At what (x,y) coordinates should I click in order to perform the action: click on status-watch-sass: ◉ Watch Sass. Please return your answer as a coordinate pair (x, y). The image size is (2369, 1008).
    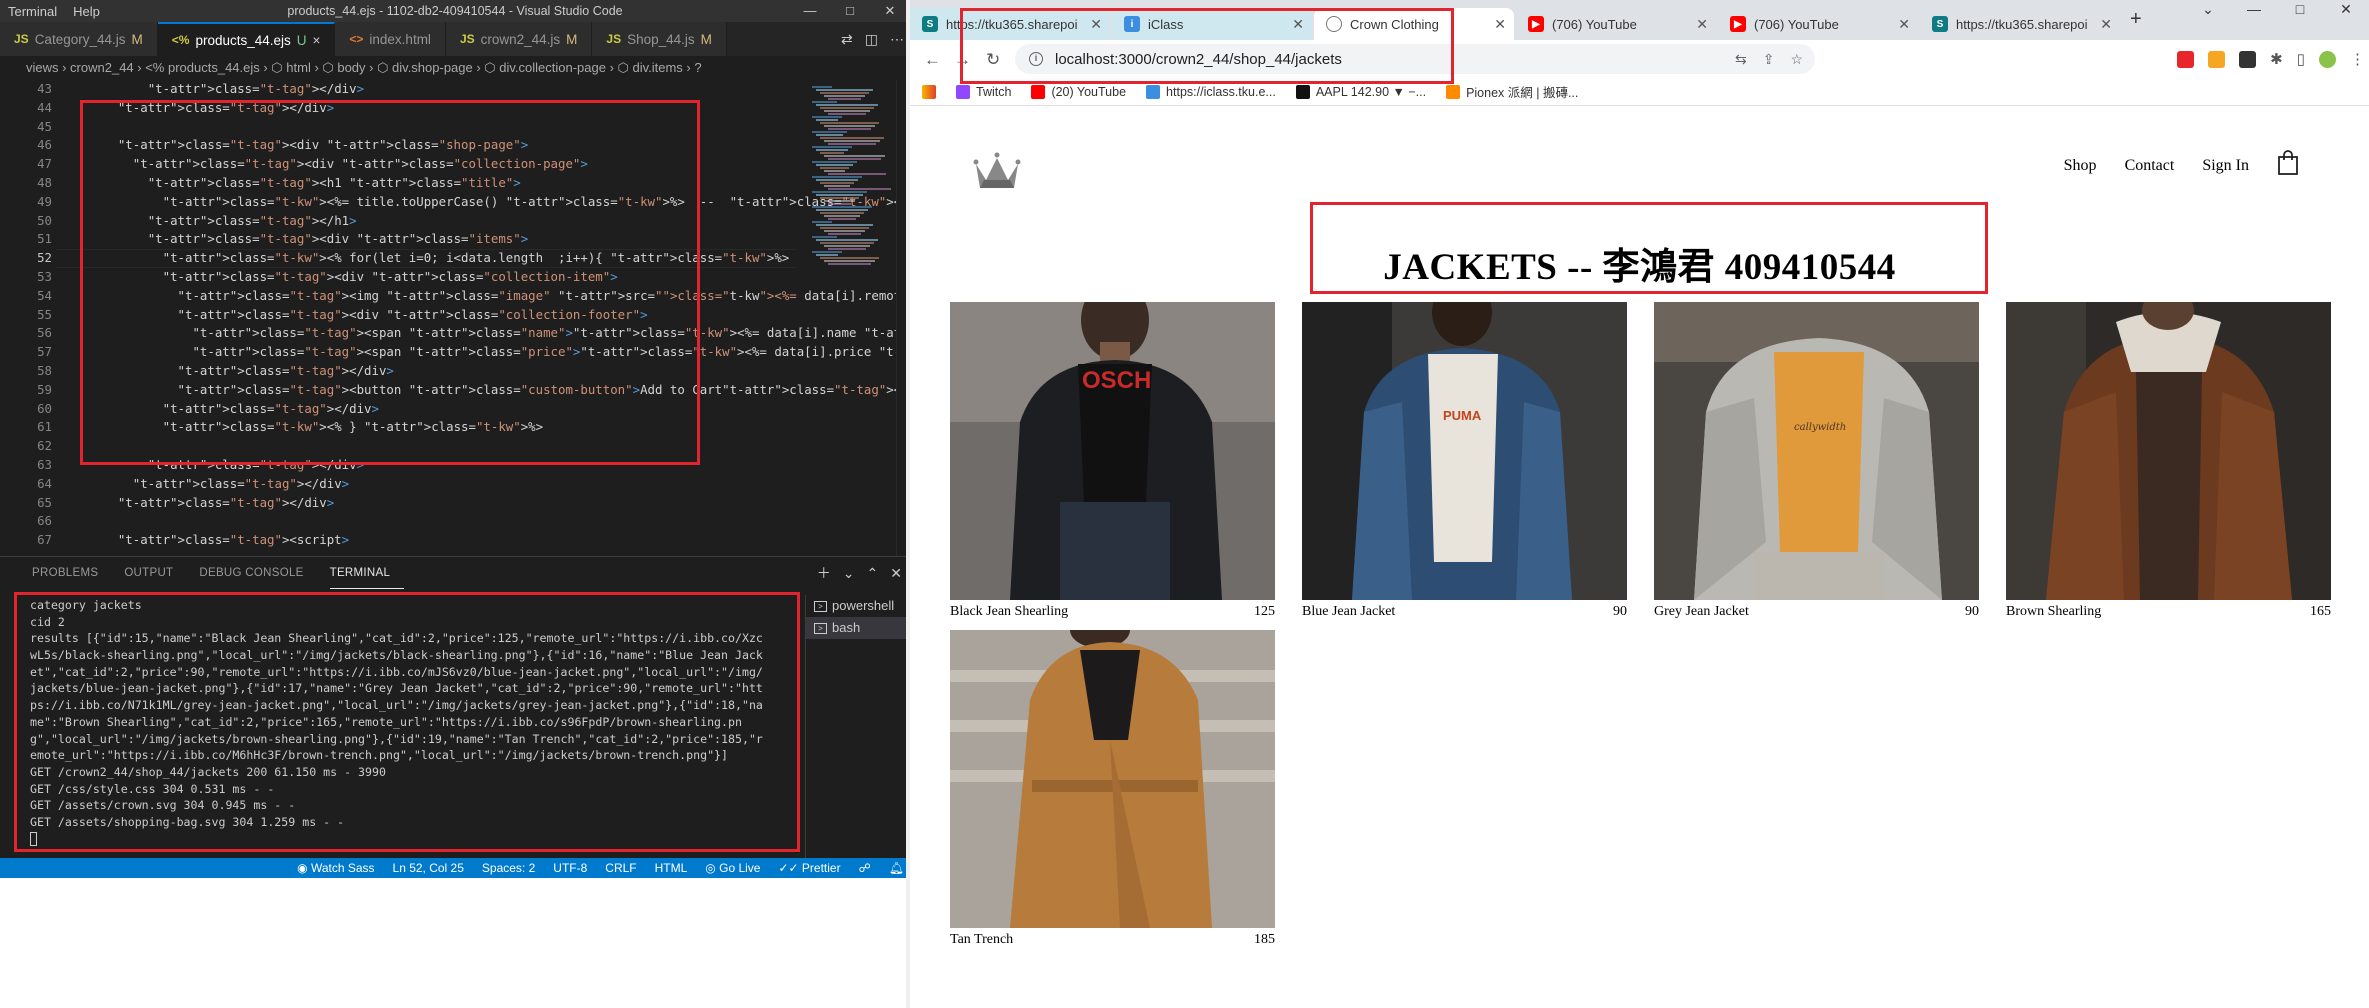
    Looking at the image, I should click on (335, 868).